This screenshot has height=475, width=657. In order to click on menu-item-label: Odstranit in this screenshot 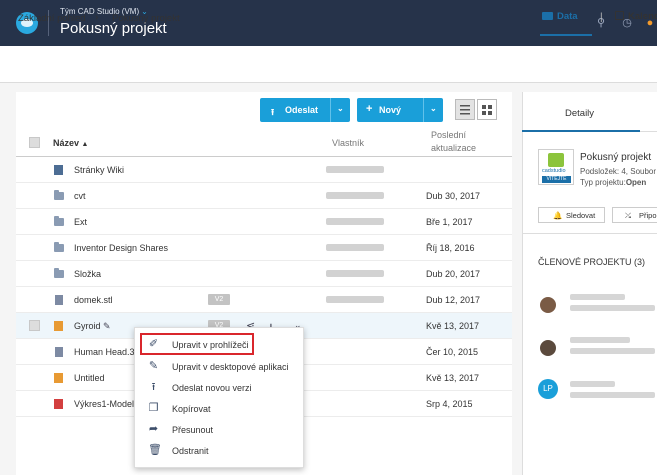, I will do `click(190, 451)`.